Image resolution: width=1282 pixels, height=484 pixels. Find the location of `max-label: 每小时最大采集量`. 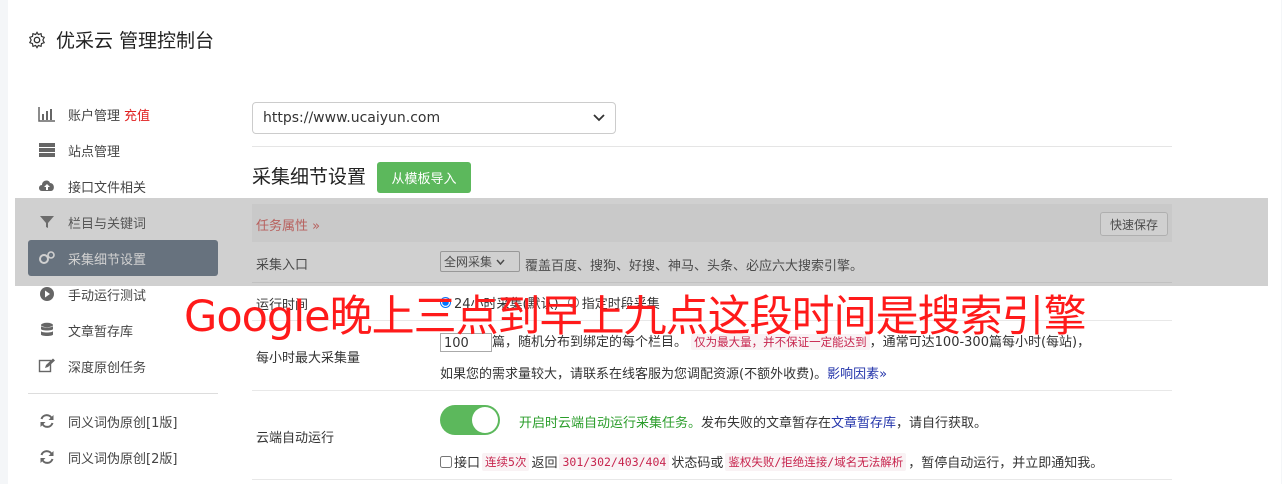

max-label: 每小时最大采集量 is located at coordinates (308, 358).